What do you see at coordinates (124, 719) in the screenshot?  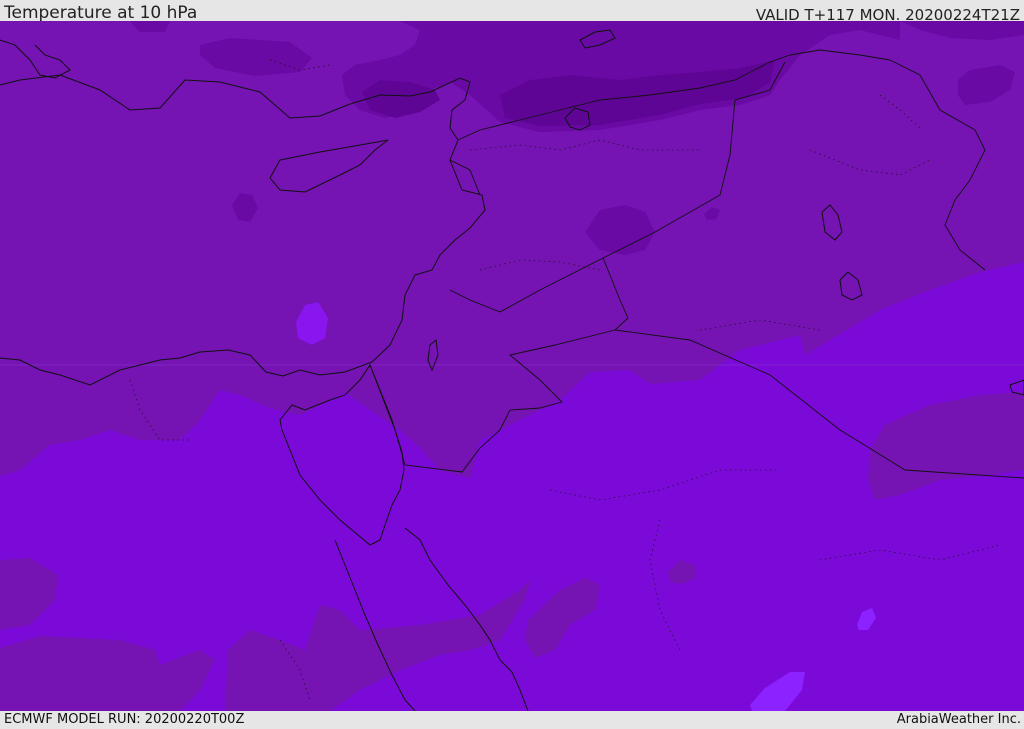 I see `model-run-label: ECMWF MODEL RUN: 20200220T00Z` at bounding box center [124, 719].